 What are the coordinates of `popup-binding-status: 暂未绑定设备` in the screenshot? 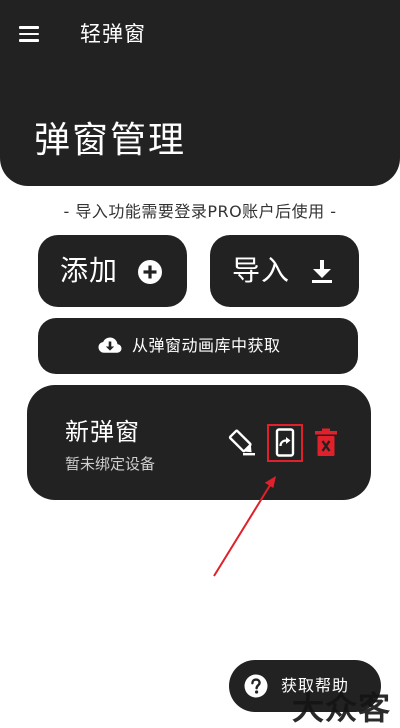 It's located at (110, 464).